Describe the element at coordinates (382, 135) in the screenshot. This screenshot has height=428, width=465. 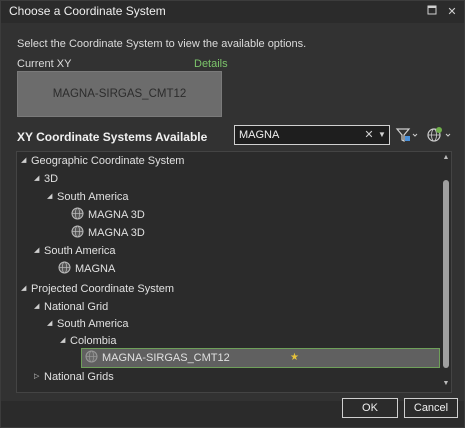
I see `chevron-down-icon: ▼` at that location.